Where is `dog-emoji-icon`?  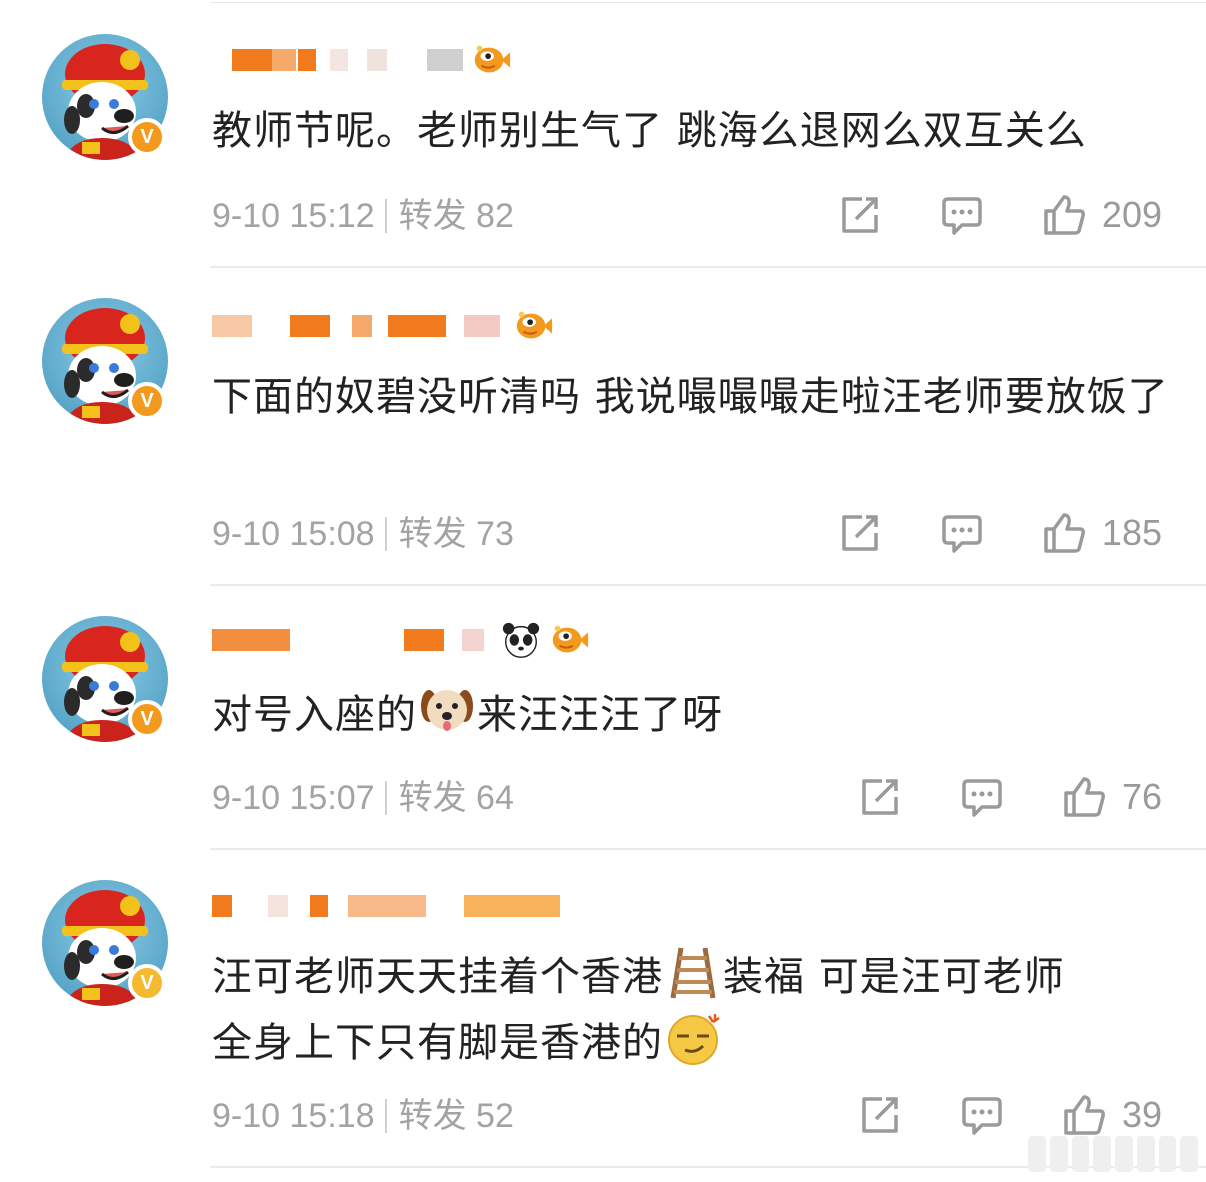 dog-emoji-icon is located at coordinates (447, 710).